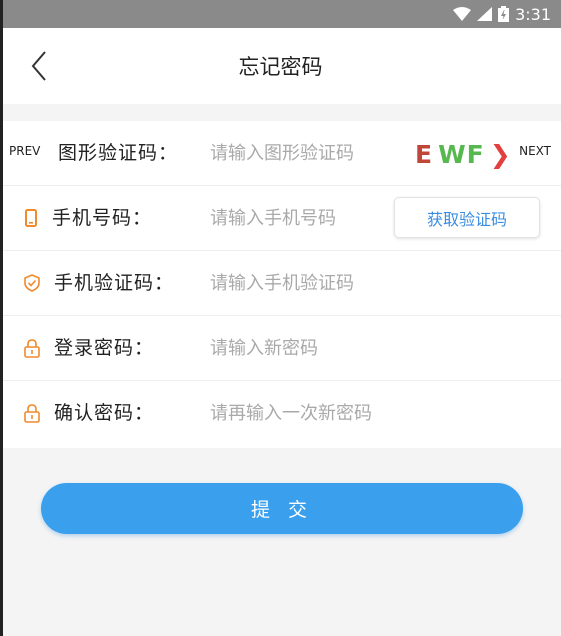 This screenshot has height=636, width=561. I want to click on login-password-input, so click(300, 348).